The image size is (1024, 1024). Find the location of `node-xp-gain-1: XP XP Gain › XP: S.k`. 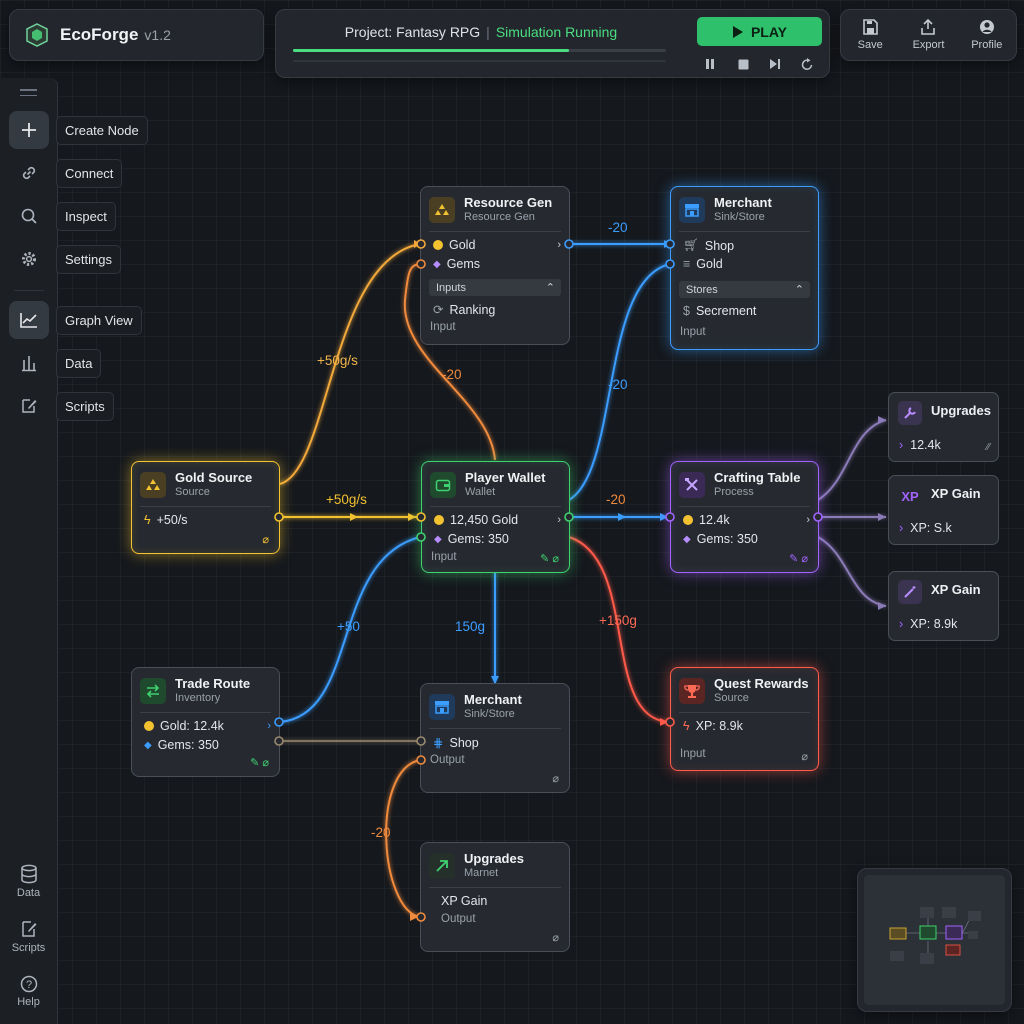

node-xp-gain-1: XP XP Gain › XP: S.k is located at coordinates (943, 510).